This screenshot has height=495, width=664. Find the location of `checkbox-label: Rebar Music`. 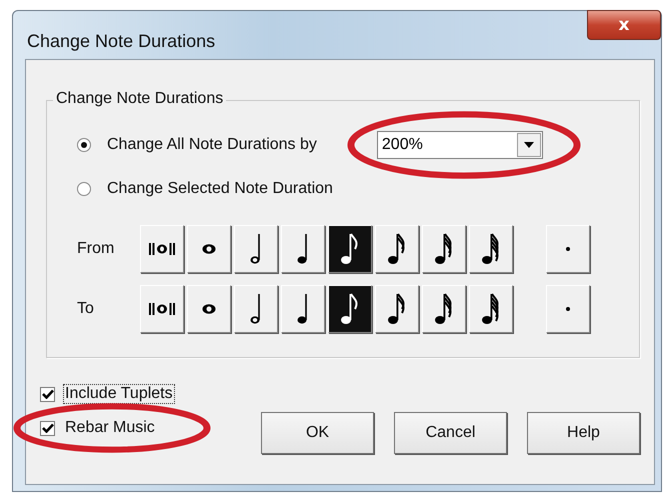

checkbox-label: Rebar Music is located at coordinates (110, 428).